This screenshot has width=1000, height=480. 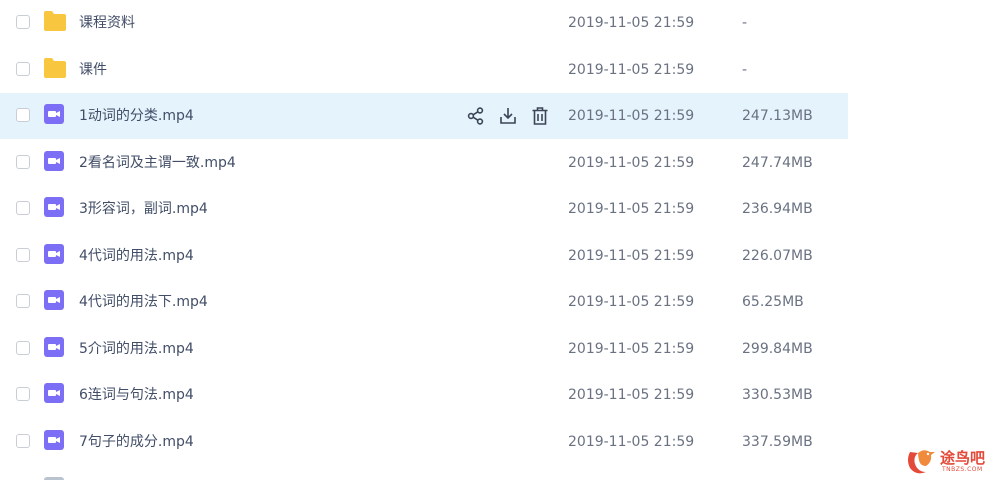 I want to click on file-name: 6连词与句法.mp4, so click(x=136, y=395).